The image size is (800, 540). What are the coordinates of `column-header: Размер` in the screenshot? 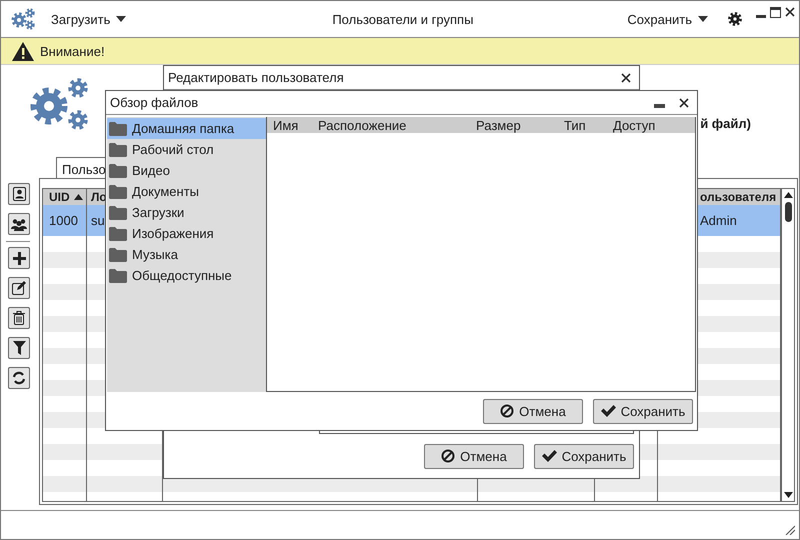 It's located at (520, 125).